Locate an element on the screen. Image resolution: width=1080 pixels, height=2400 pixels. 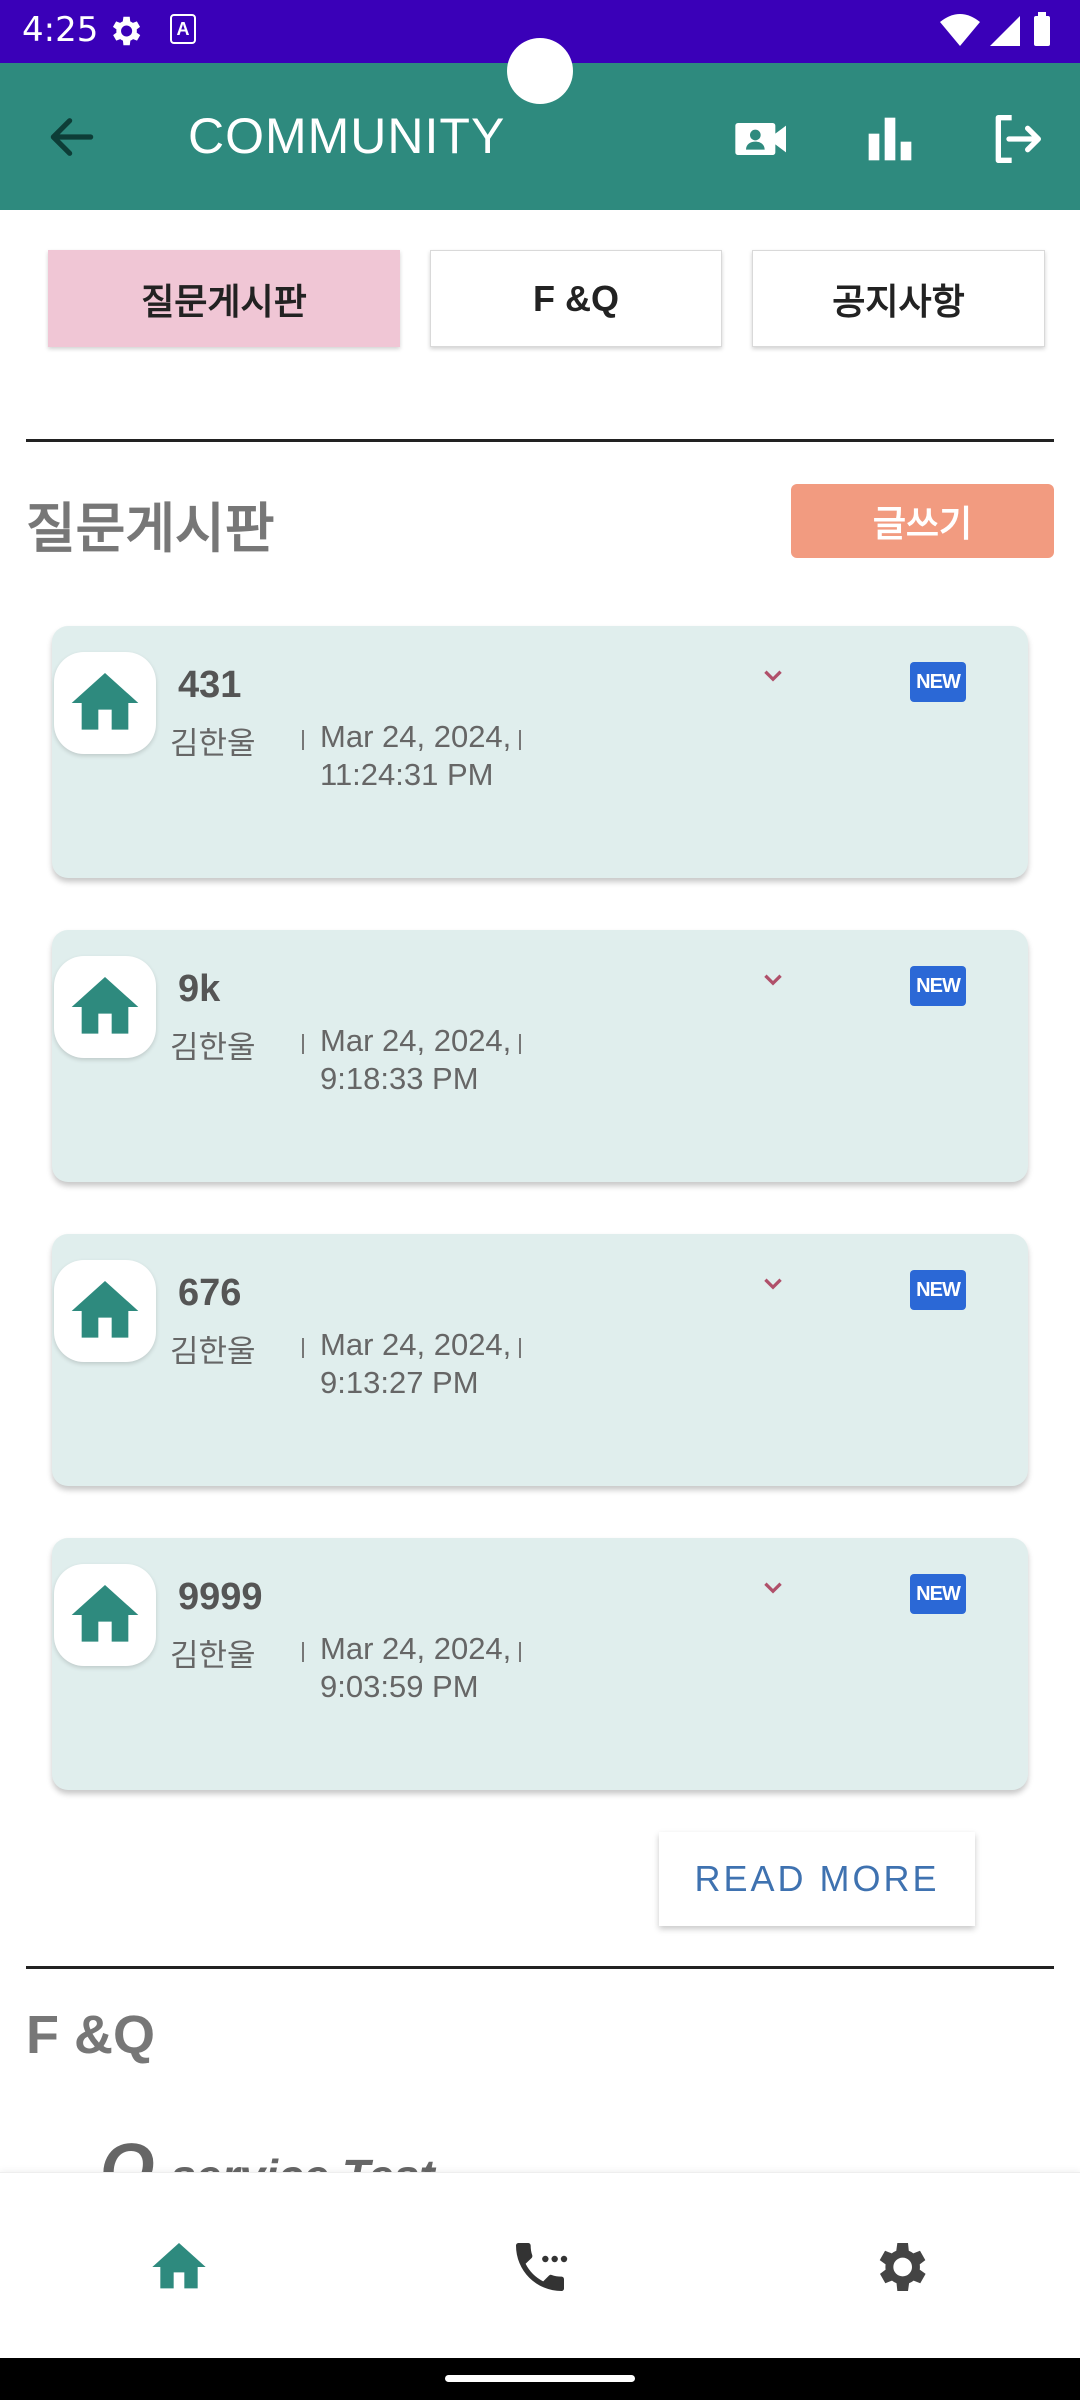
post-title: 9k is located at coordinates (199, 989).